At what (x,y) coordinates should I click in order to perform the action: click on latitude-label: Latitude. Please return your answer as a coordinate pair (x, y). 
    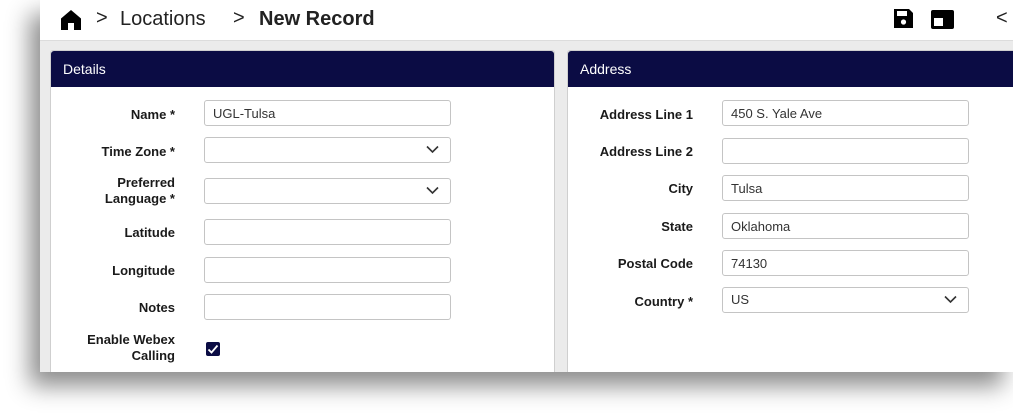
    Looking at the image, I should click on (149, 232).